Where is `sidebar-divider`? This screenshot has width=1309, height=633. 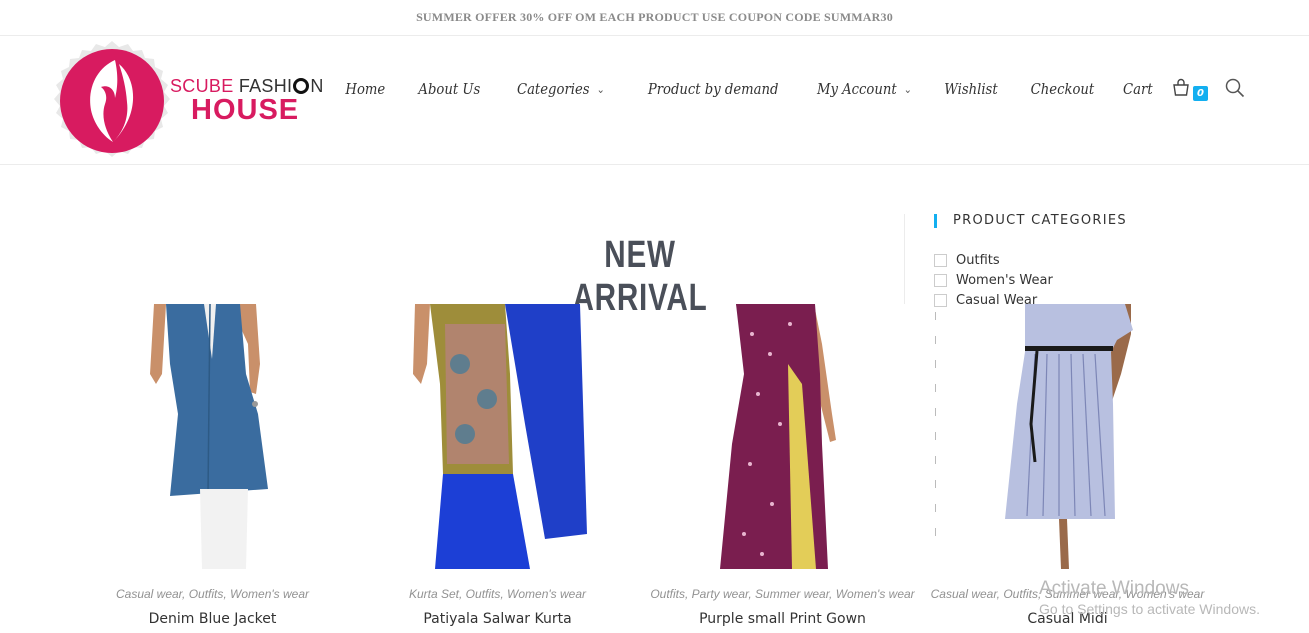 sidebar-divider is located at coordinates (904, 259).